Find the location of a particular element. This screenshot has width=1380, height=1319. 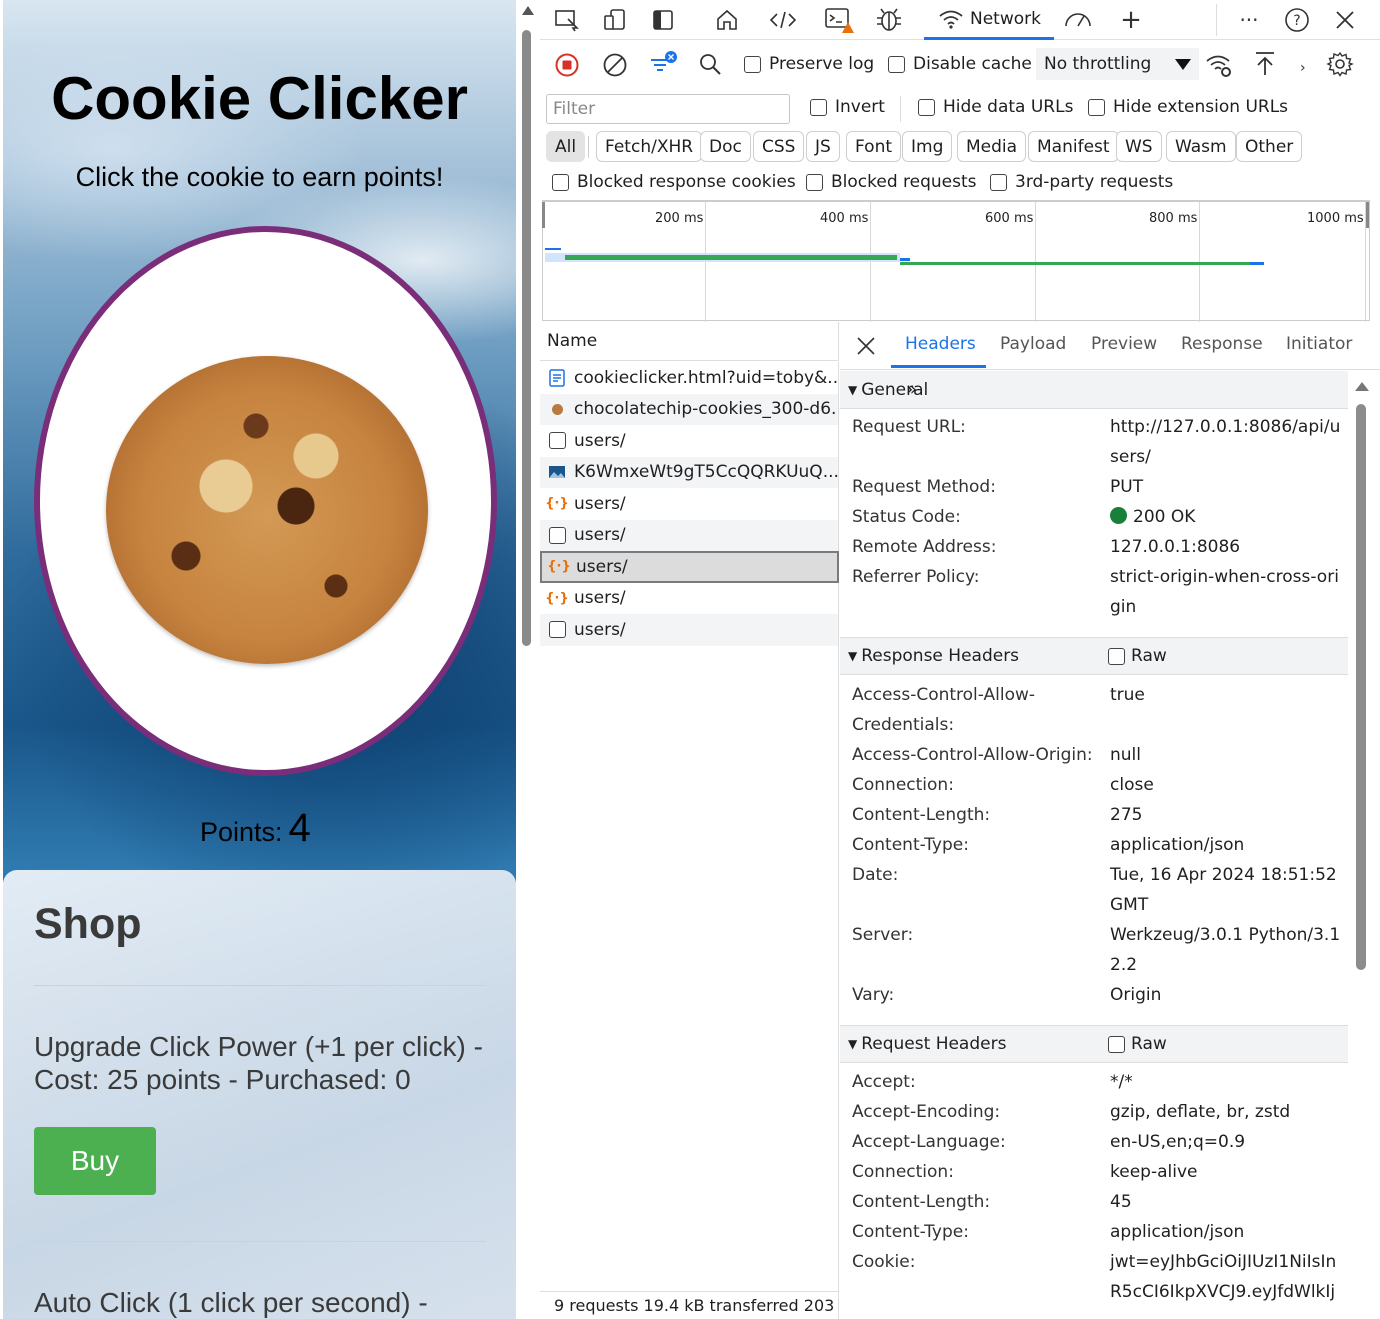

toggle-sidebar-icon is located at coordinates (663, 20).